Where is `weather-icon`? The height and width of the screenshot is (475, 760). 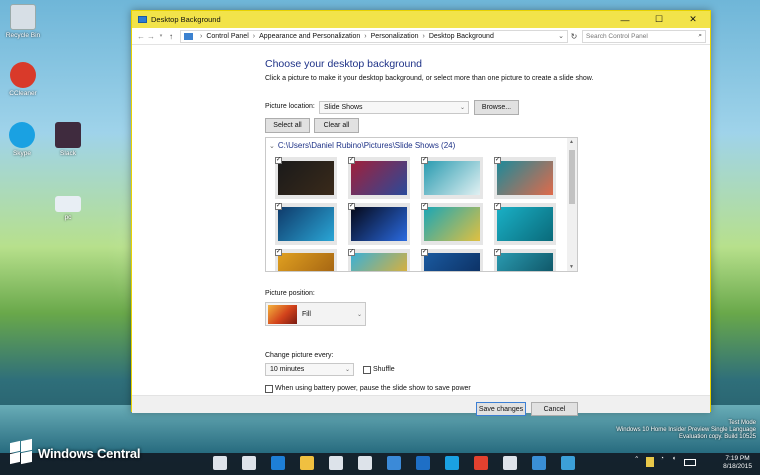
weather-icon is located at coordinates (539, 463).